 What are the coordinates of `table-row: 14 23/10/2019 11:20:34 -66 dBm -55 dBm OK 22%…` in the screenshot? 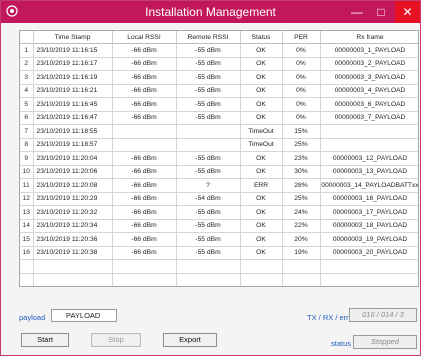 It's located at (219, 226).